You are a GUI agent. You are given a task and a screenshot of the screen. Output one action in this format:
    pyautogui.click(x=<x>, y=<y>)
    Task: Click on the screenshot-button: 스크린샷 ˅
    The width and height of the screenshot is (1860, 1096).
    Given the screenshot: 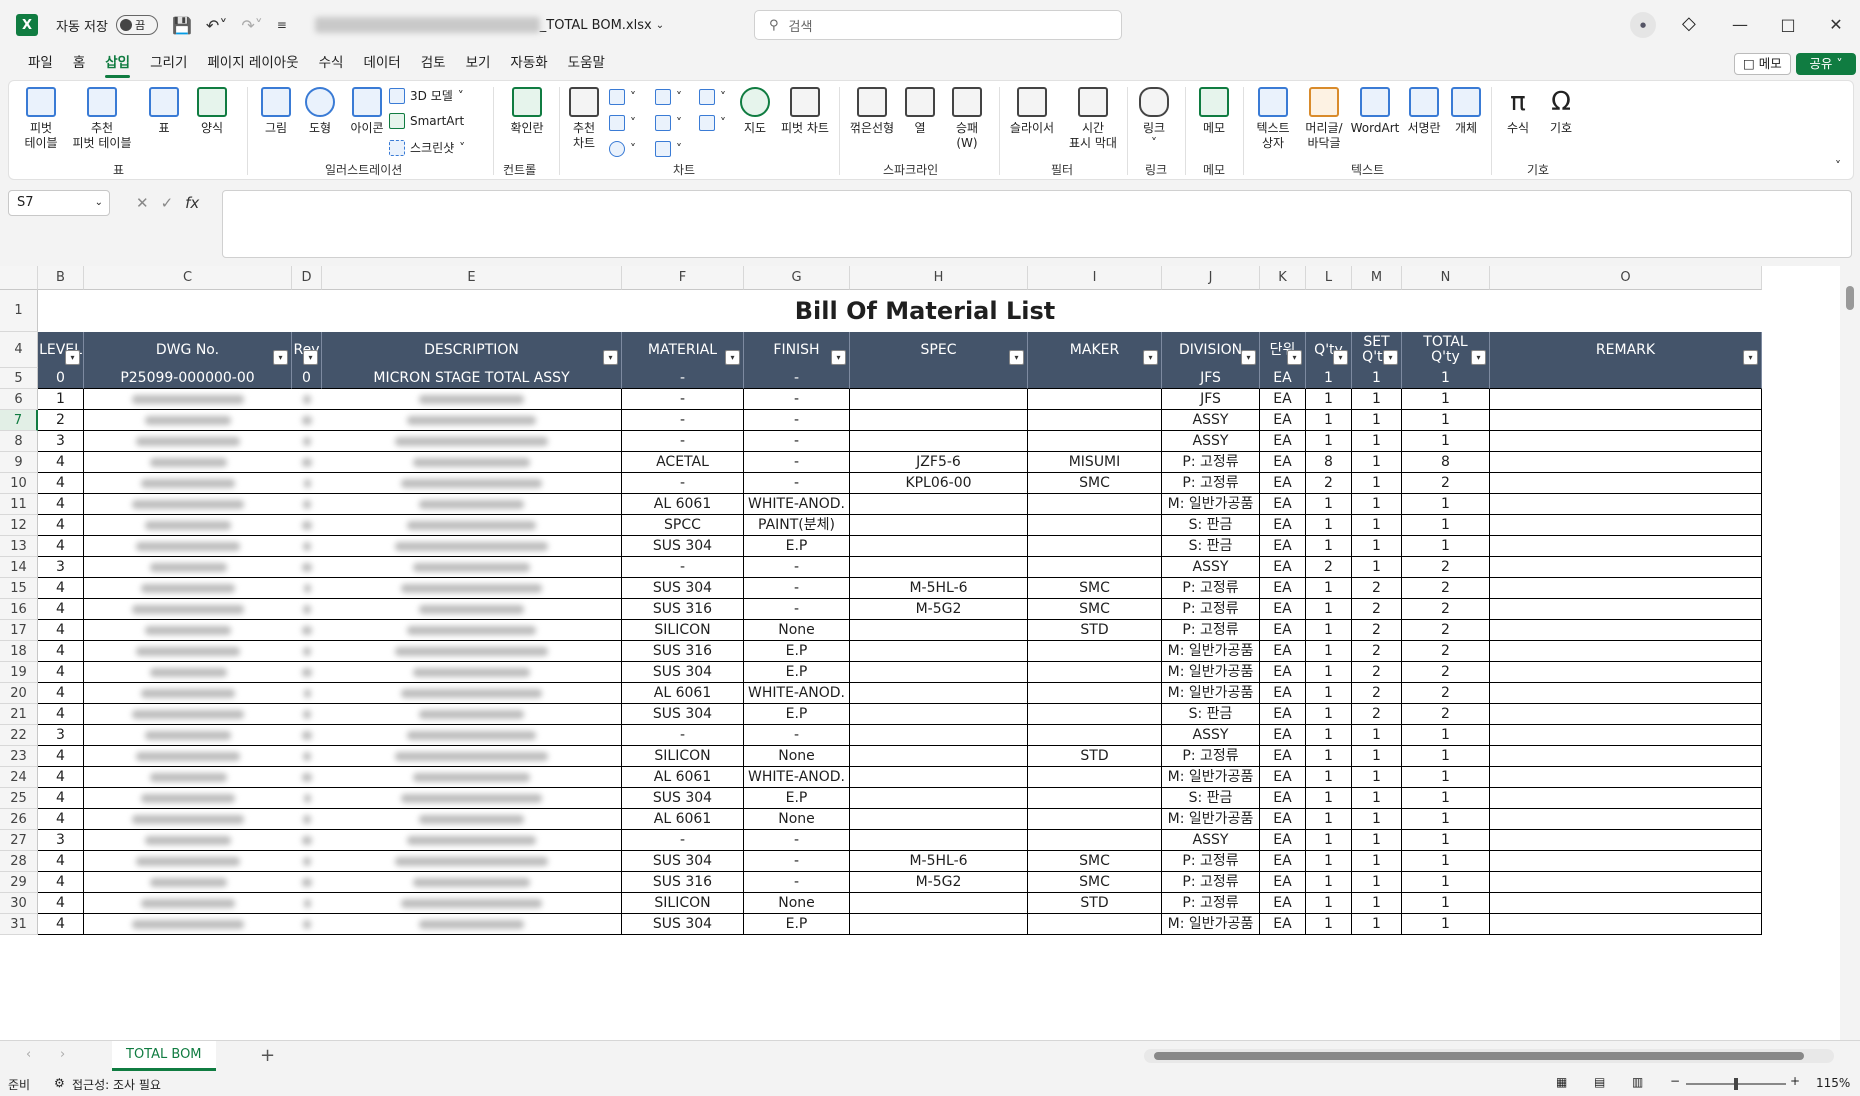 What is the action you would take?
    pyautogui.click(x=427, y=147)
    